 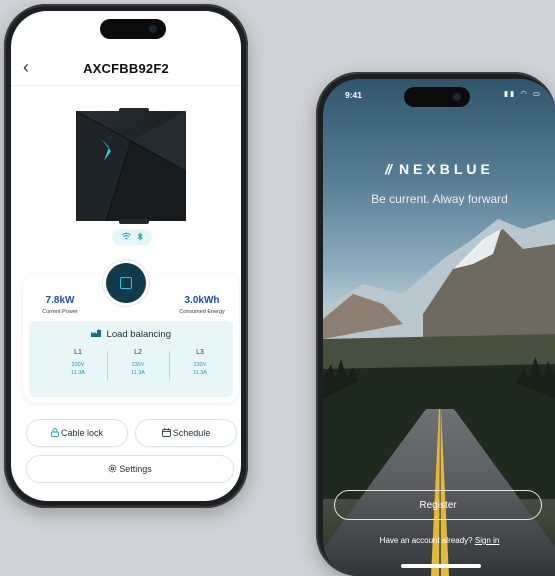 I want to click on home-indicator, so click(x=441, y=566).